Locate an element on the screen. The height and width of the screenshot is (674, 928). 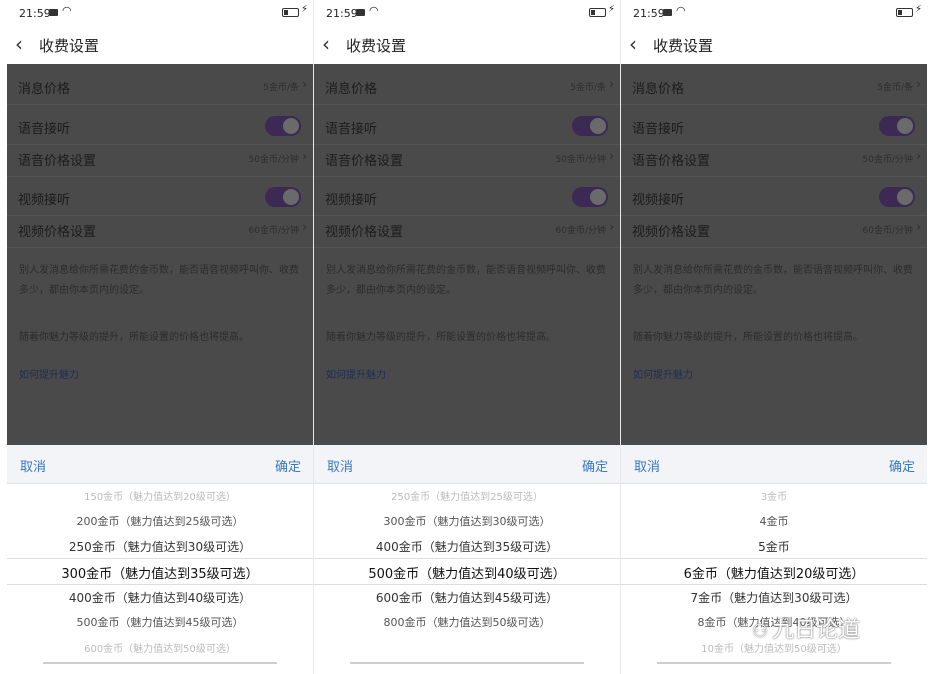
picker-option: 150金币（魅力值达到20级可选） is located at coordinates (160, 495).